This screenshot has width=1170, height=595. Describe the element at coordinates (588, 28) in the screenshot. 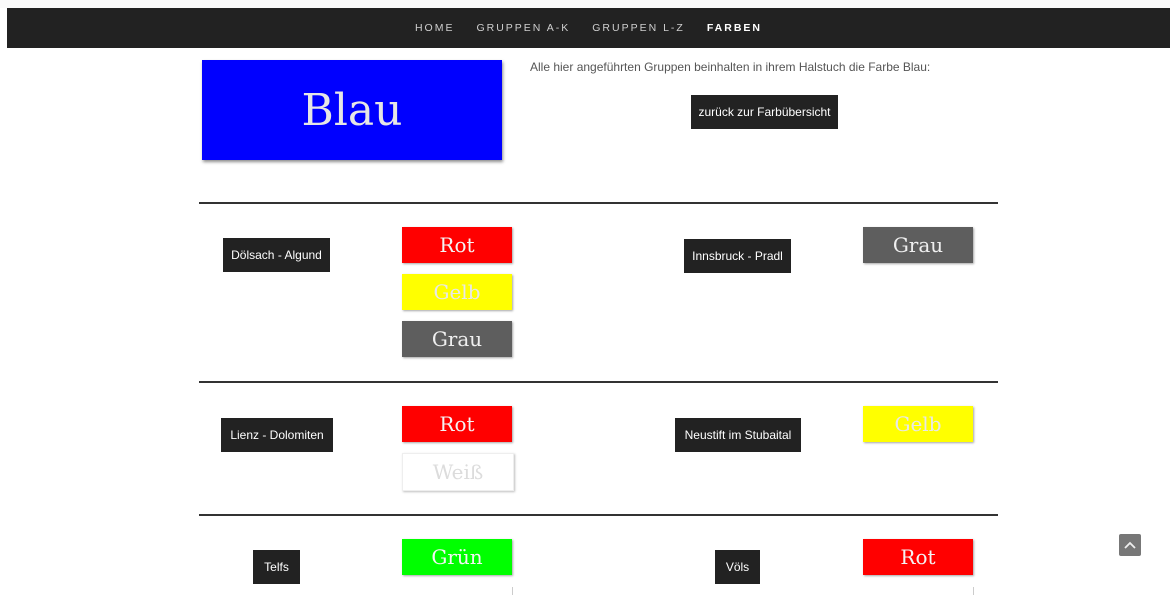

I see `main-navbar: HOME GRUPPEN A-K GRUPPEN L-Z FARBEN` at that location.